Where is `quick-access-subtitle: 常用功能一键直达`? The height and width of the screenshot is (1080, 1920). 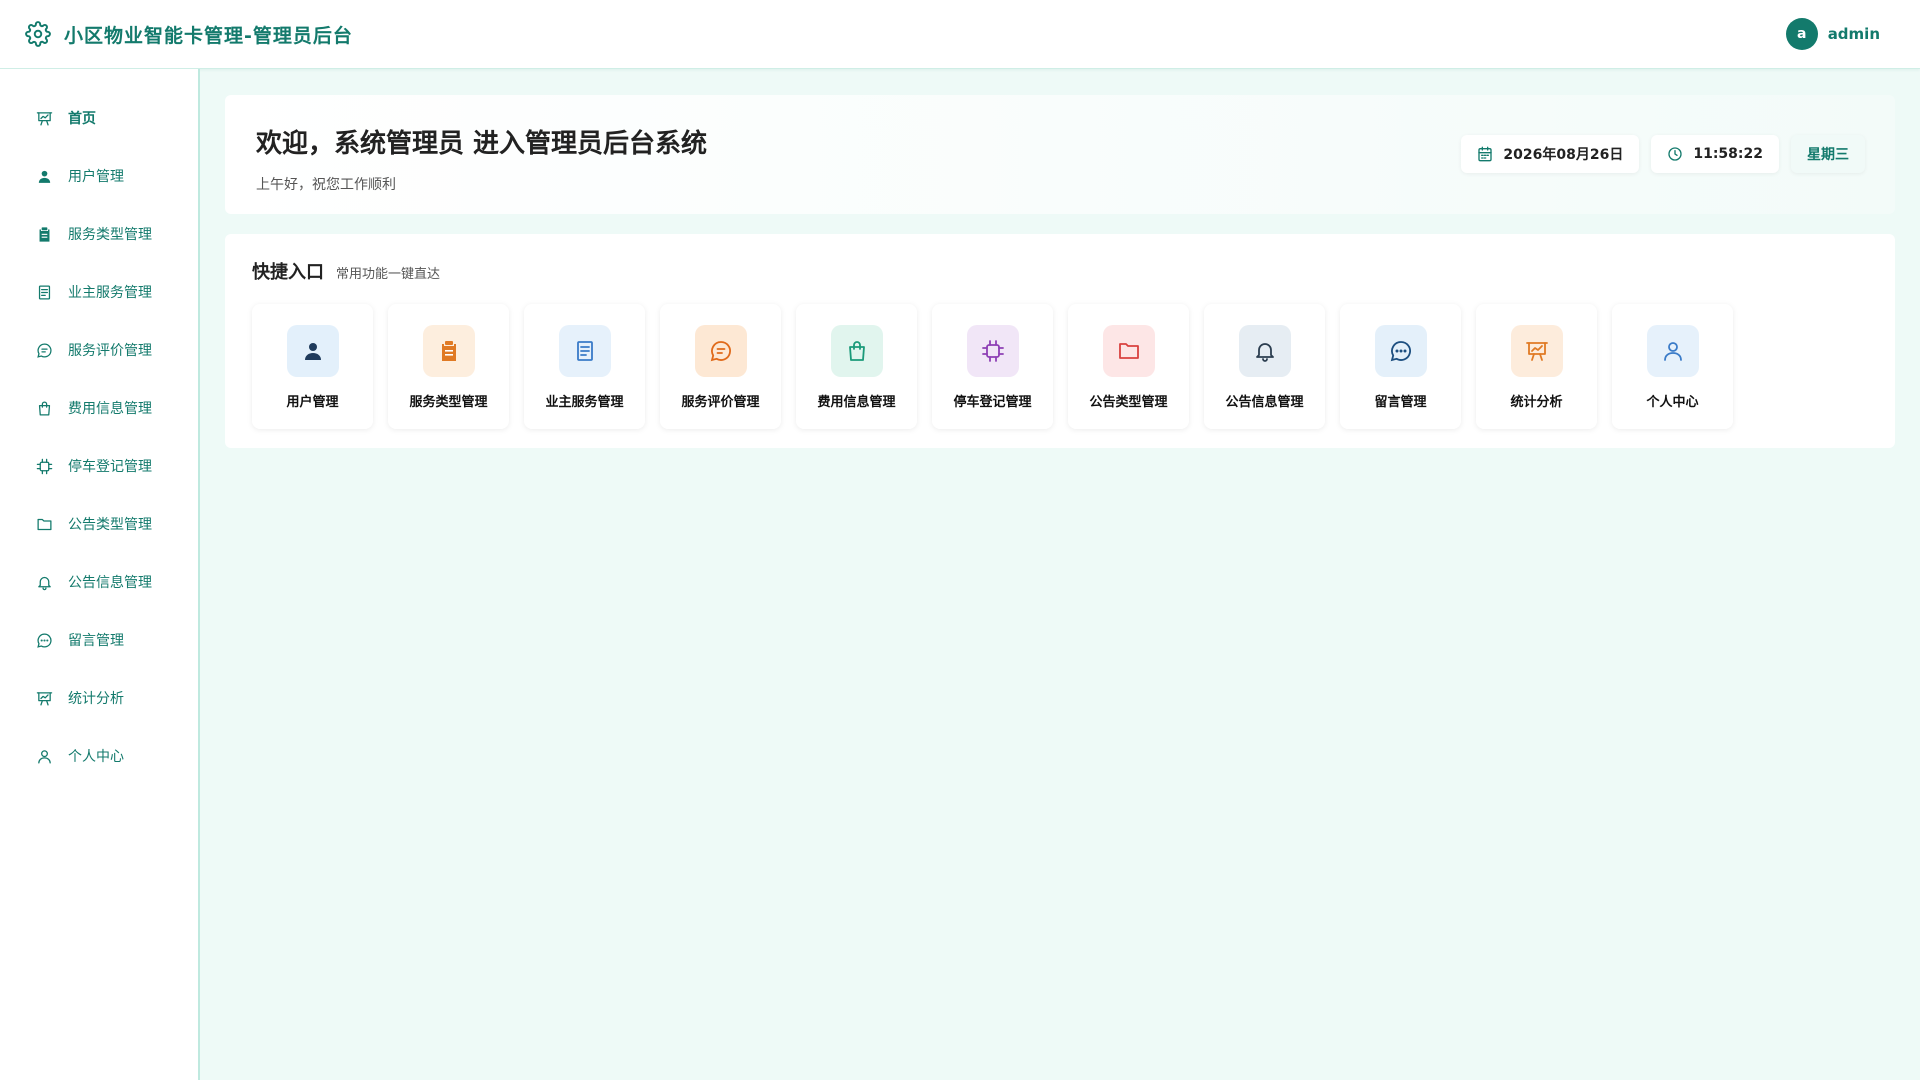 quick-access-subtitle: 常用功能一键直达 is located at coordinates (388, 274).